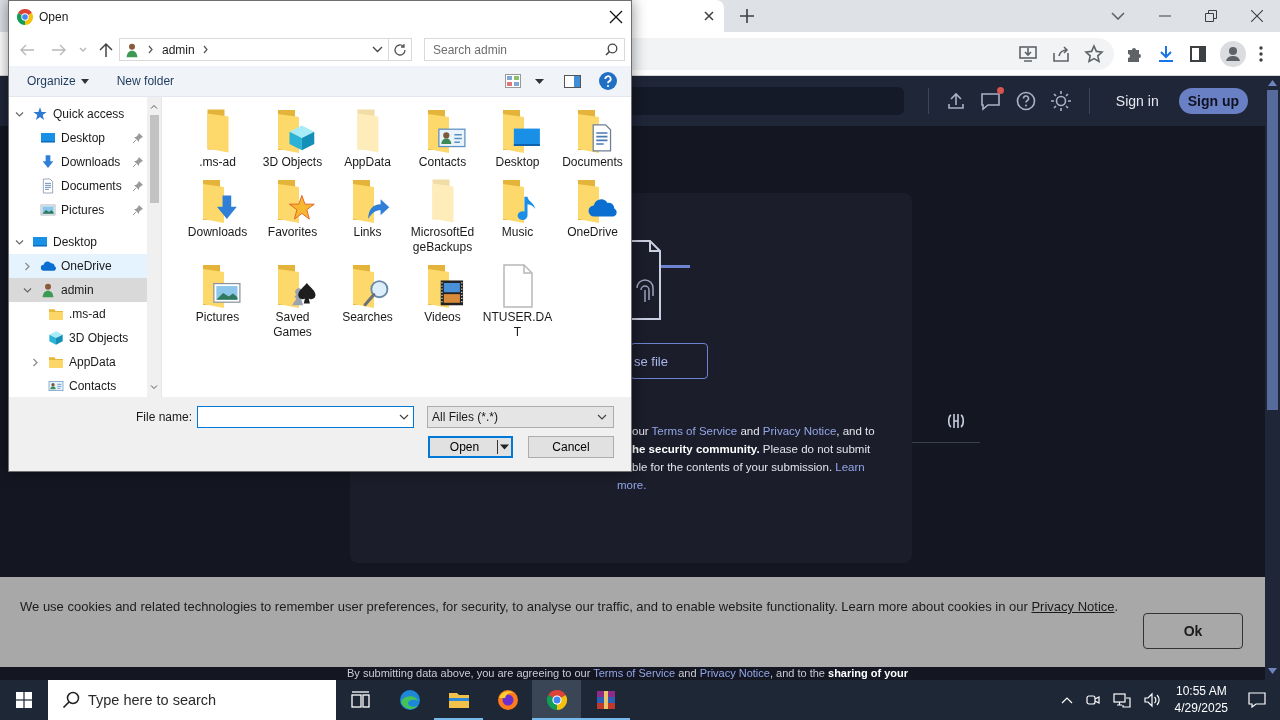 This screenshot has height=720, width=1280. I want to click on terms-text: he security community. Please do not submit, so click(751, 449).